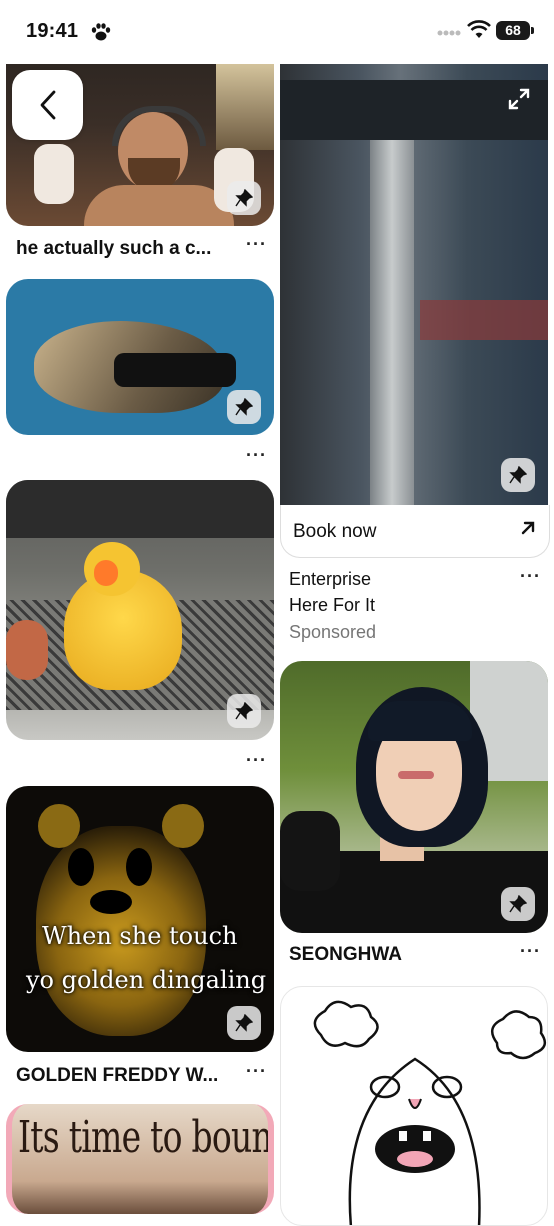 The height and width of the screenshot is (1226, 554). I want to click on meme-text-line1: When she touch, so click(140, 936).